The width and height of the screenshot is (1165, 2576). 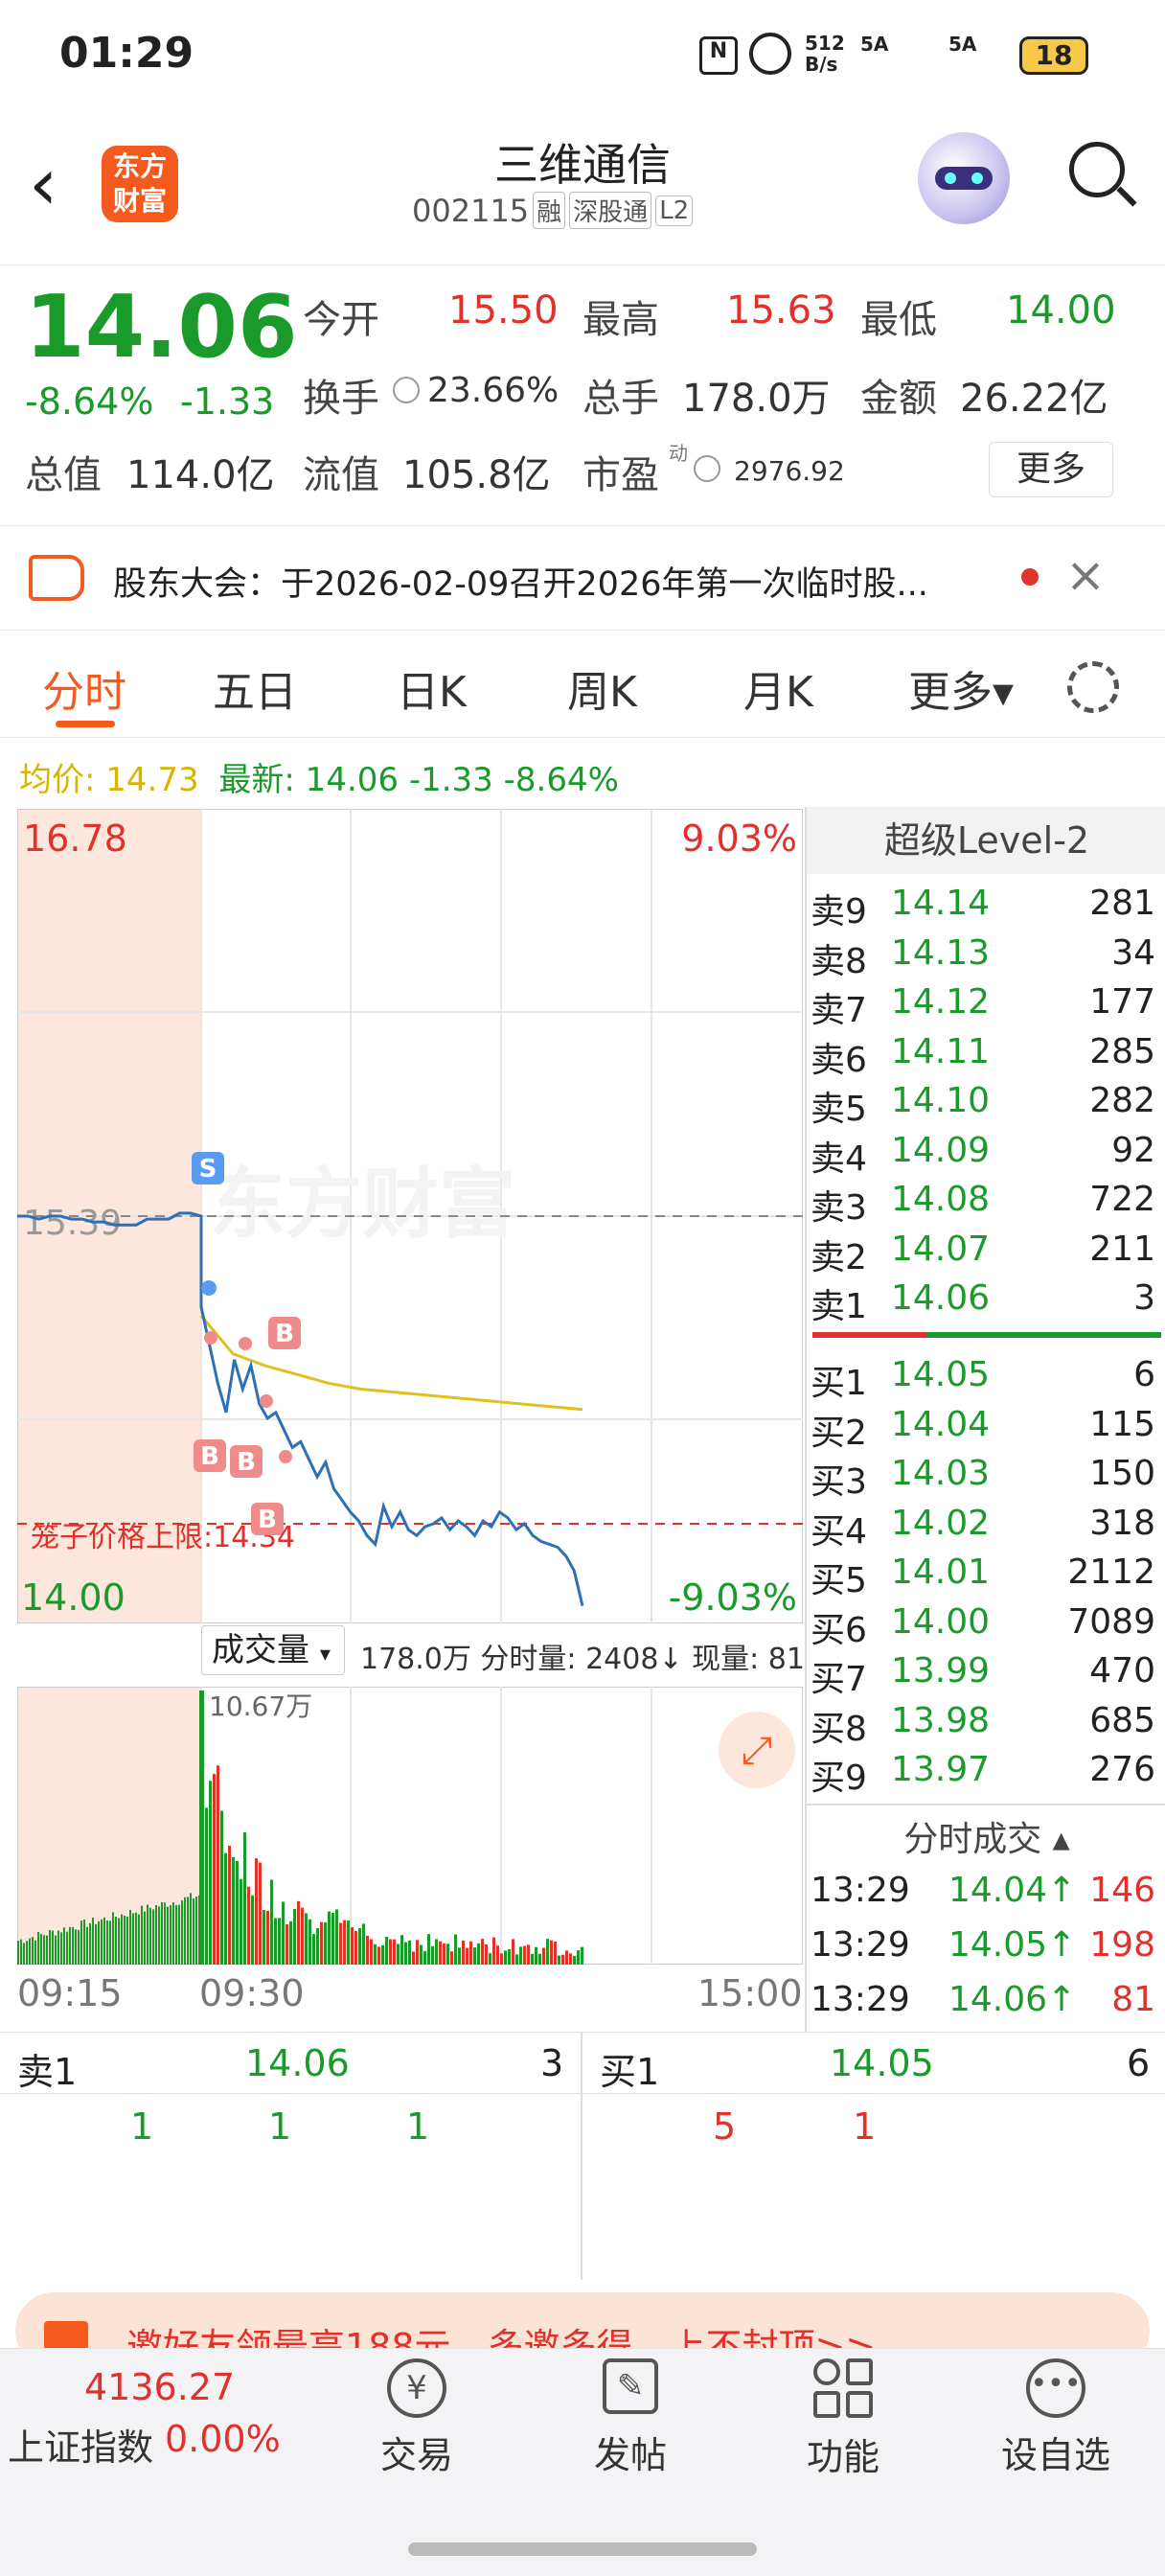 I want to click on bid-row: 买4 14.02 318, so click(x=984, y=1525).